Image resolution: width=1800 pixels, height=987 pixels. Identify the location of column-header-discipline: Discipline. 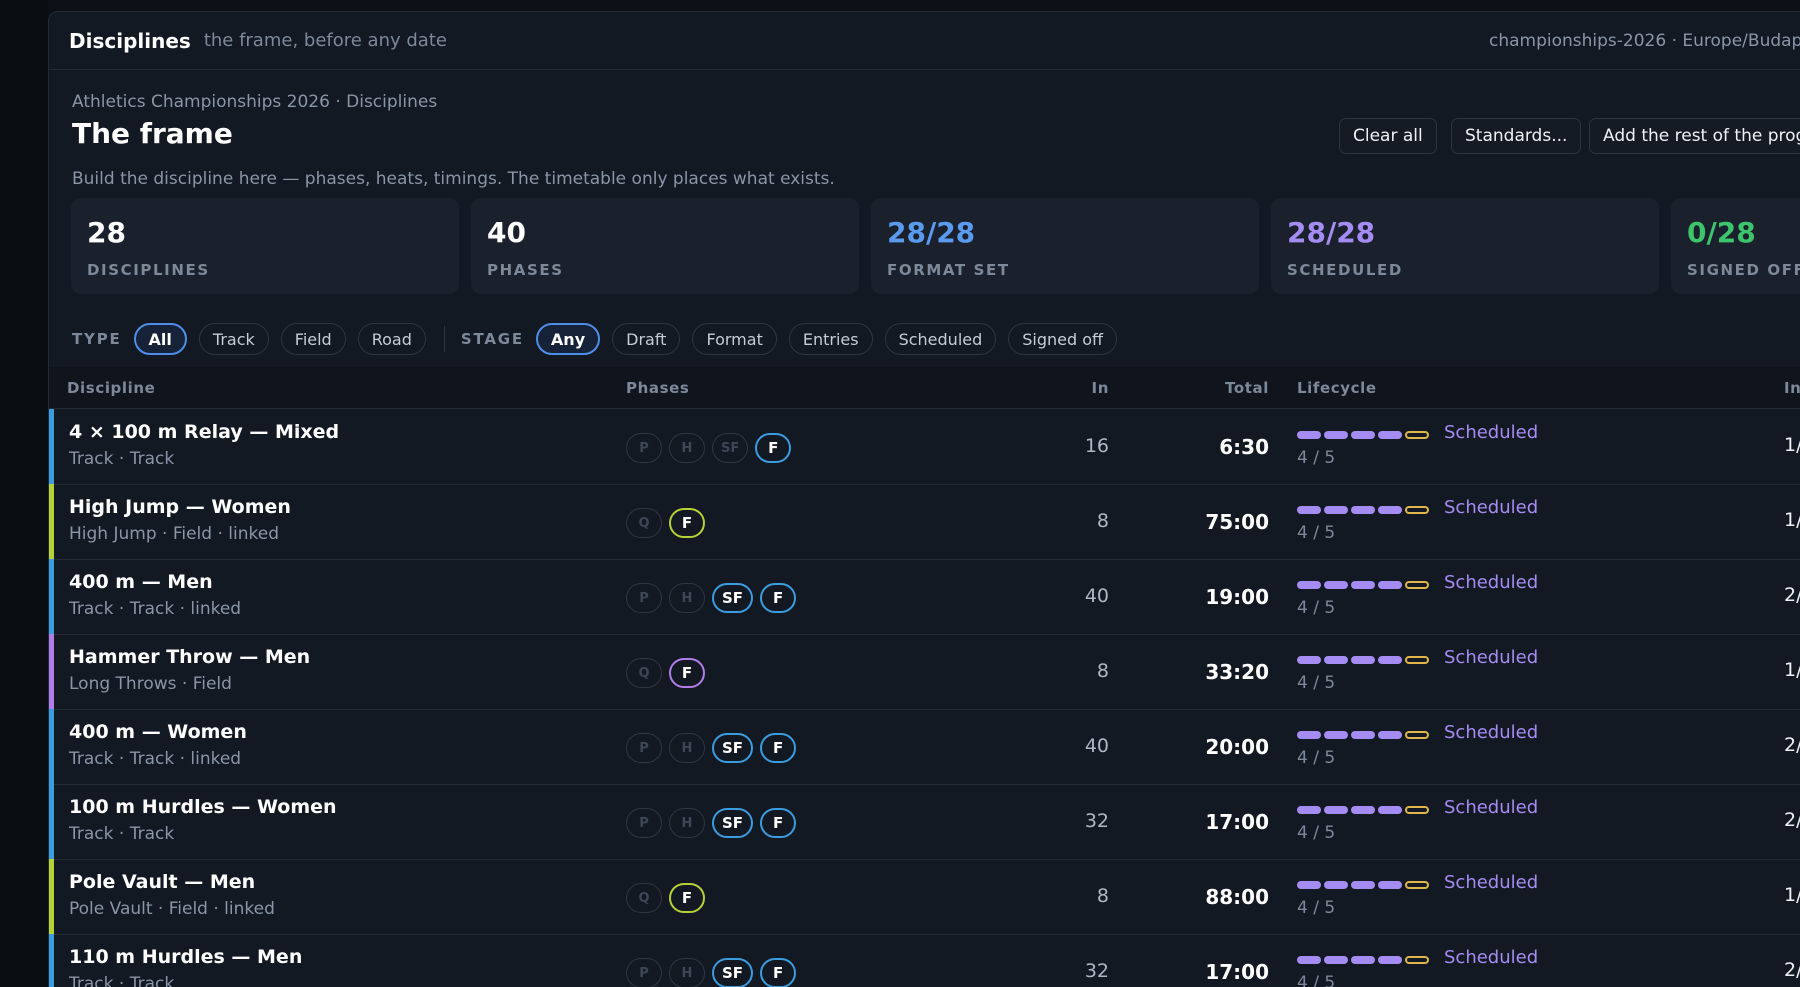
(111, 388).